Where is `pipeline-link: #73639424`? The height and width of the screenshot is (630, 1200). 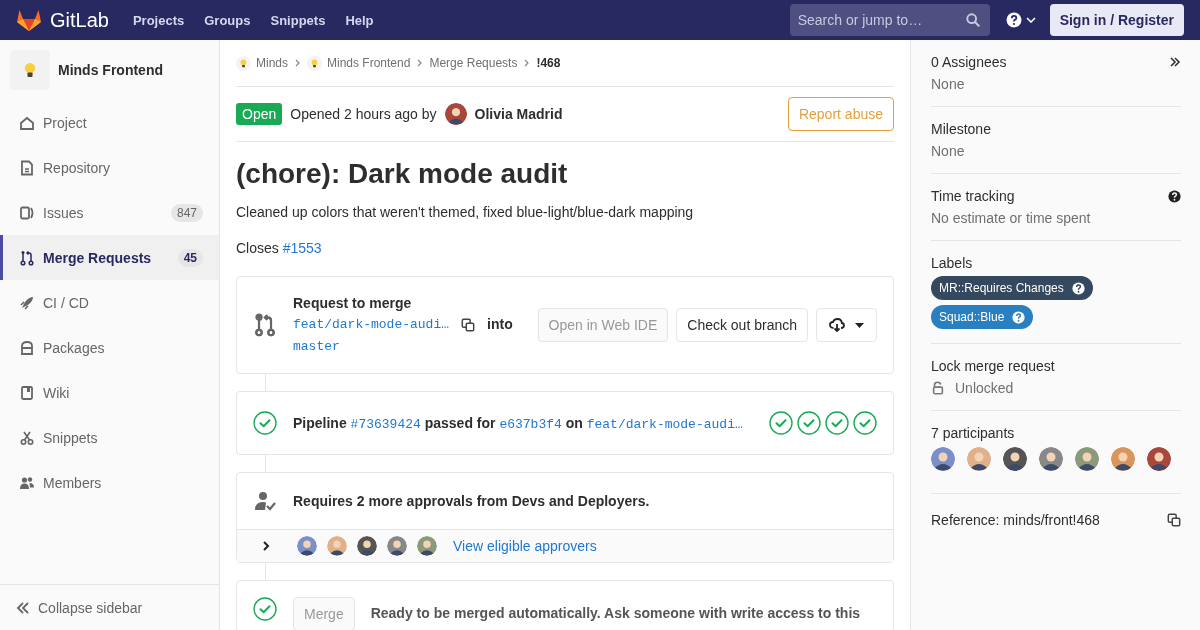 pipeline-link: #73639424 is located at coordinates (385, 424).